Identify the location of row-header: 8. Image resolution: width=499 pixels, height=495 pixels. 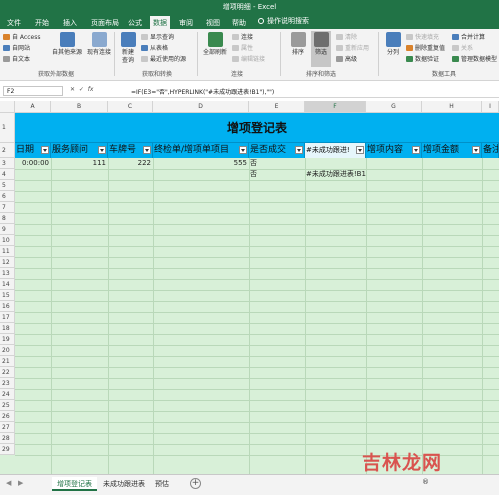
(7, 218).